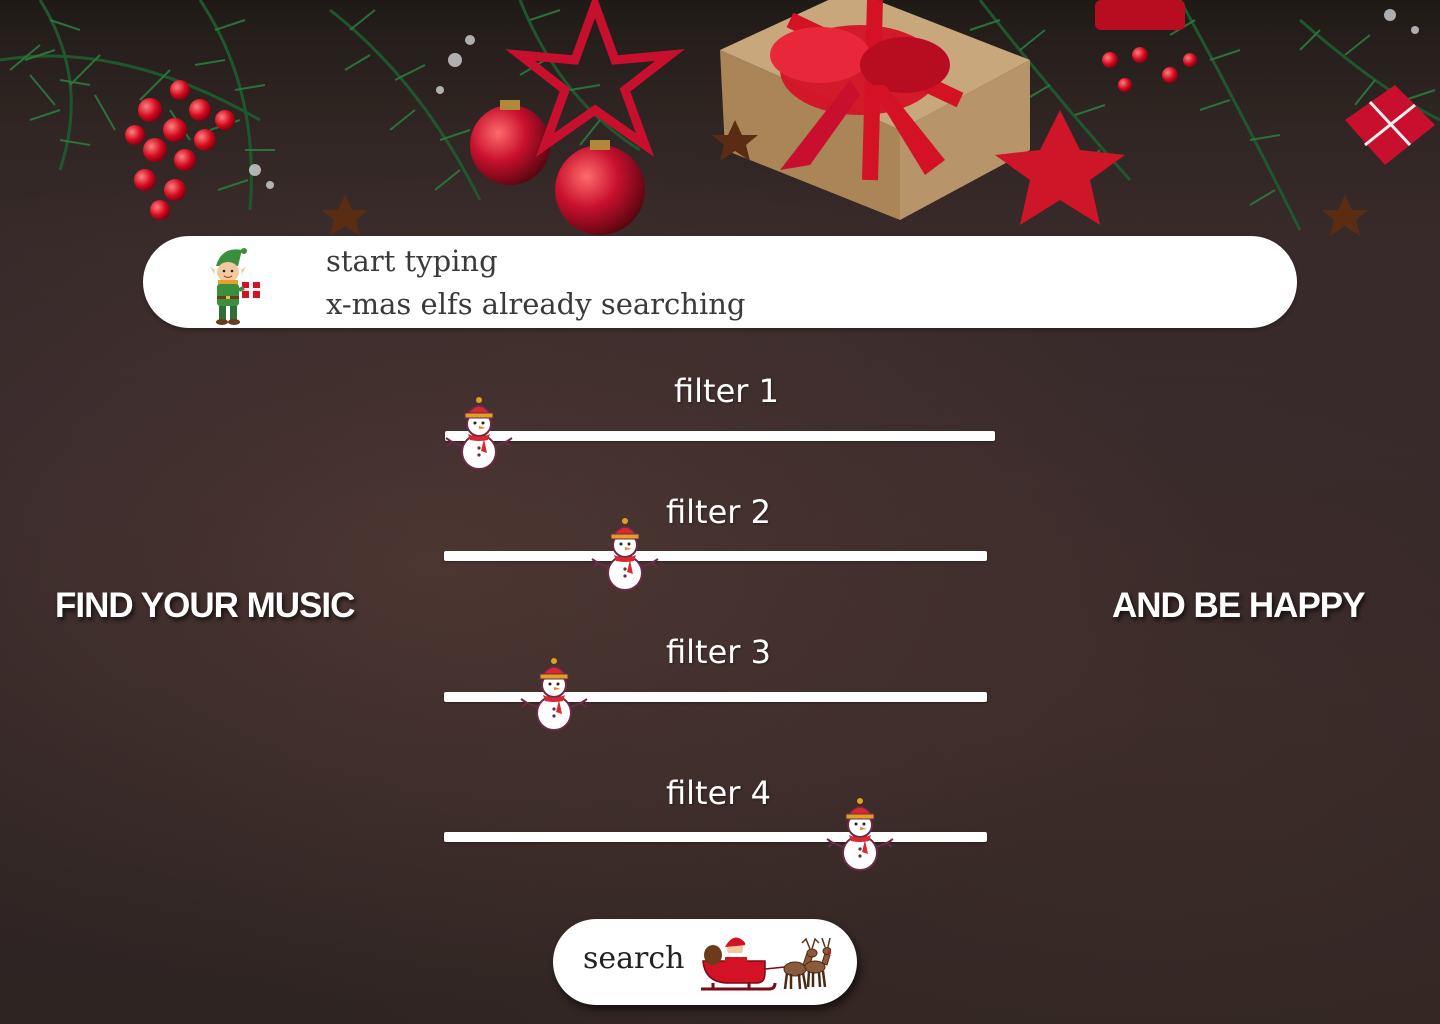  I want to click on search-button: search, so click(705, 962).